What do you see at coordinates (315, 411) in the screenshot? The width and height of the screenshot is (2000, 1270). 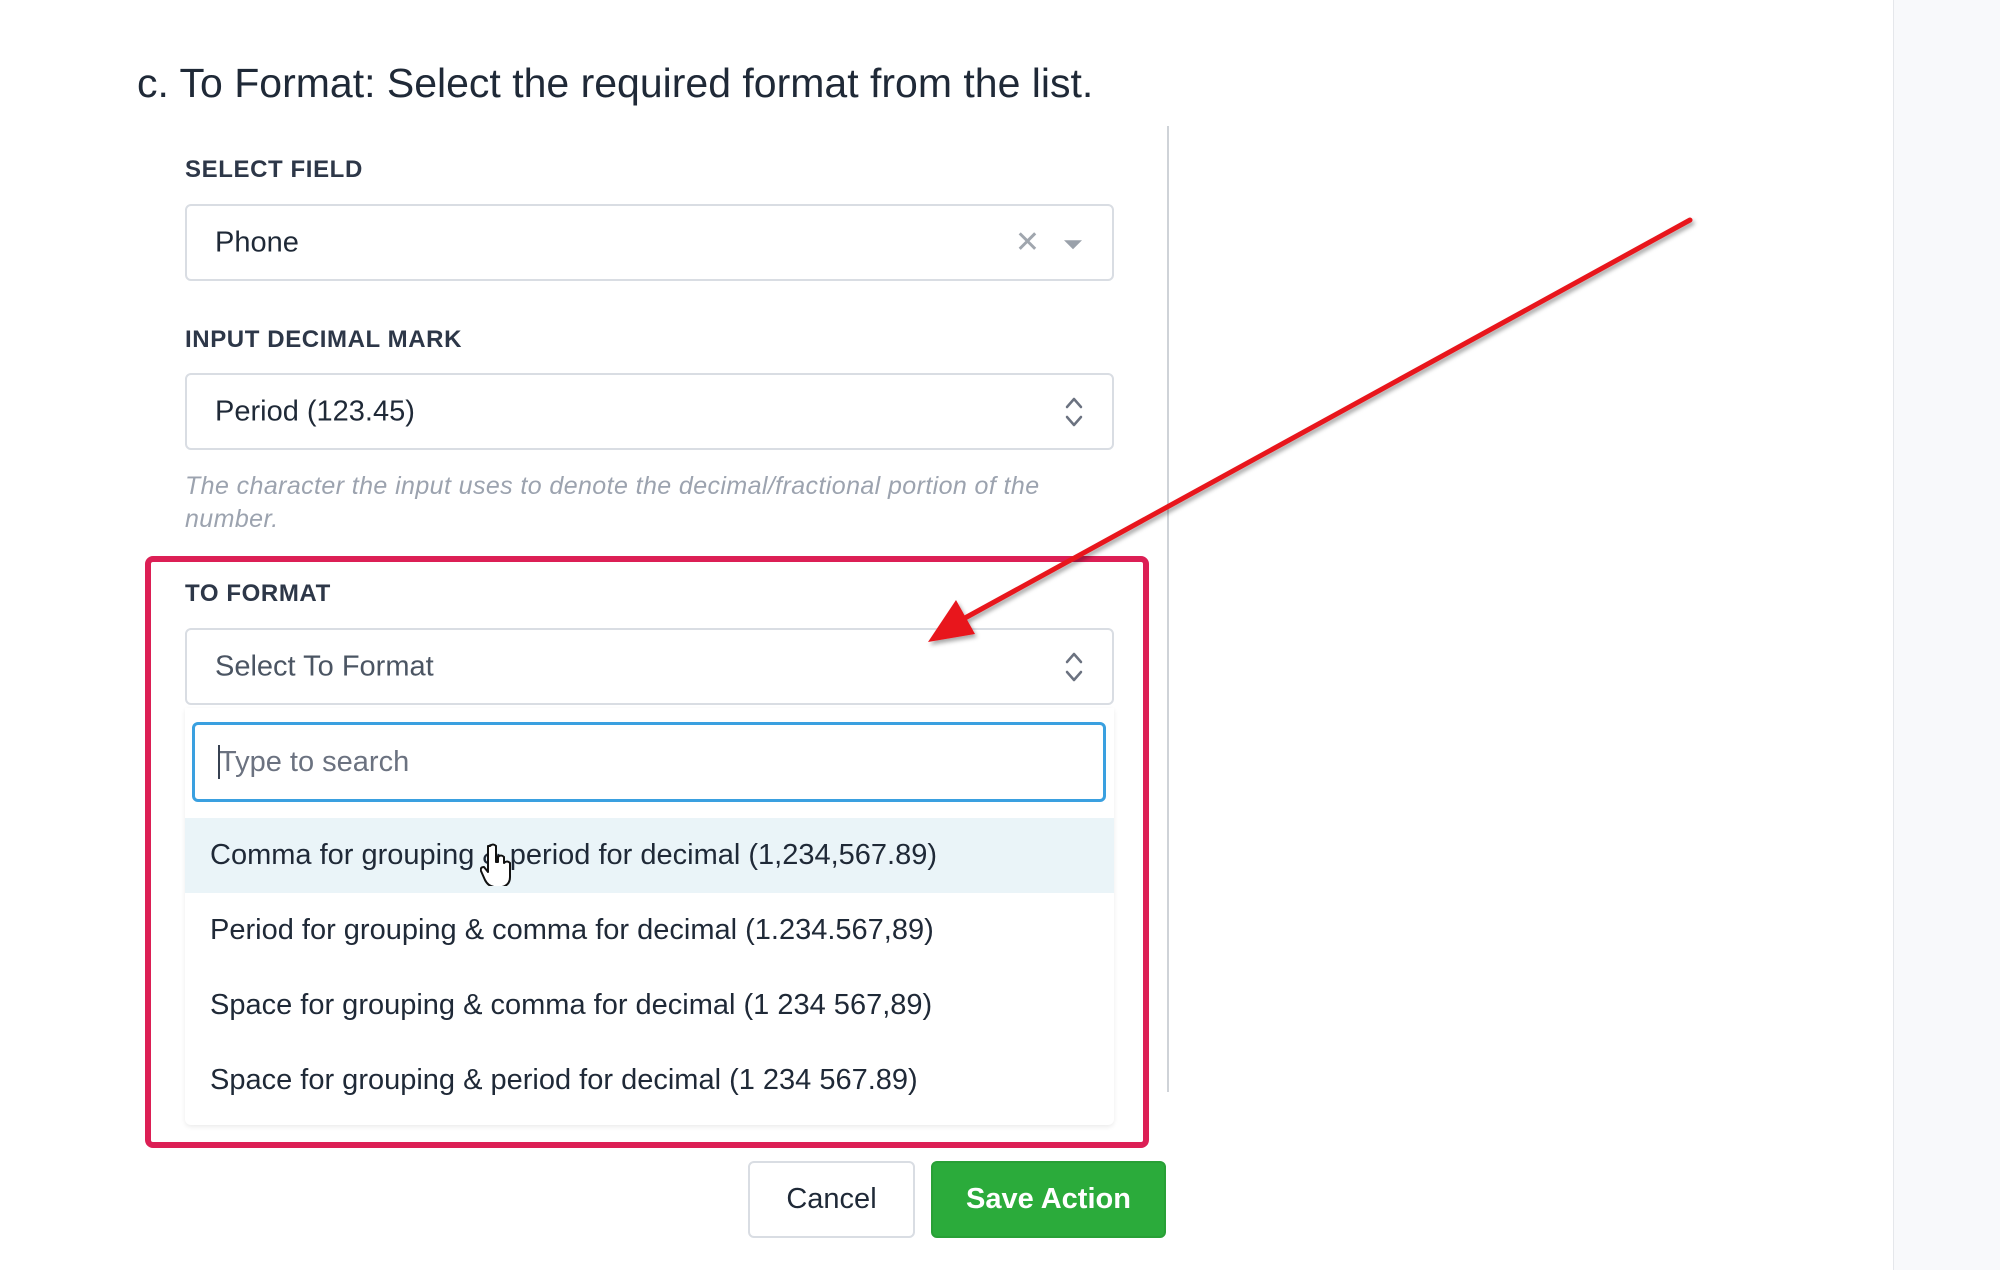 I see `input-decimal-mark-value: Period (123.45)` at bounding box center [315, 411].